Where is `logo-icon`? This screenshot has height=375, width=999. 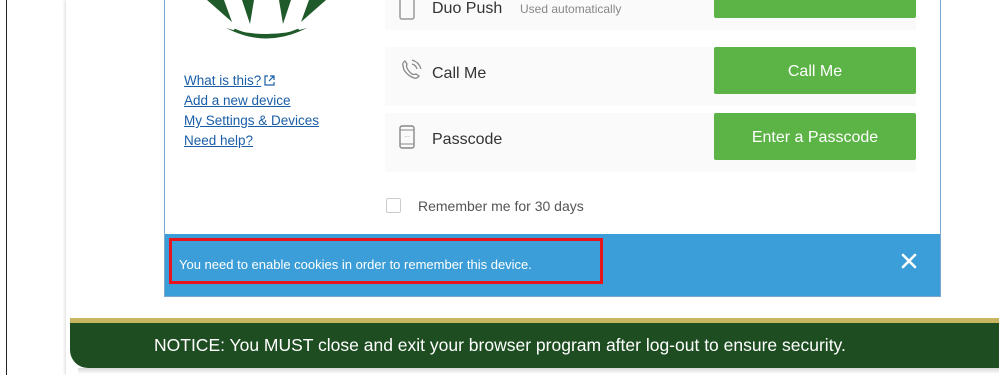 logo-icon is located at coordinates (266, 19).